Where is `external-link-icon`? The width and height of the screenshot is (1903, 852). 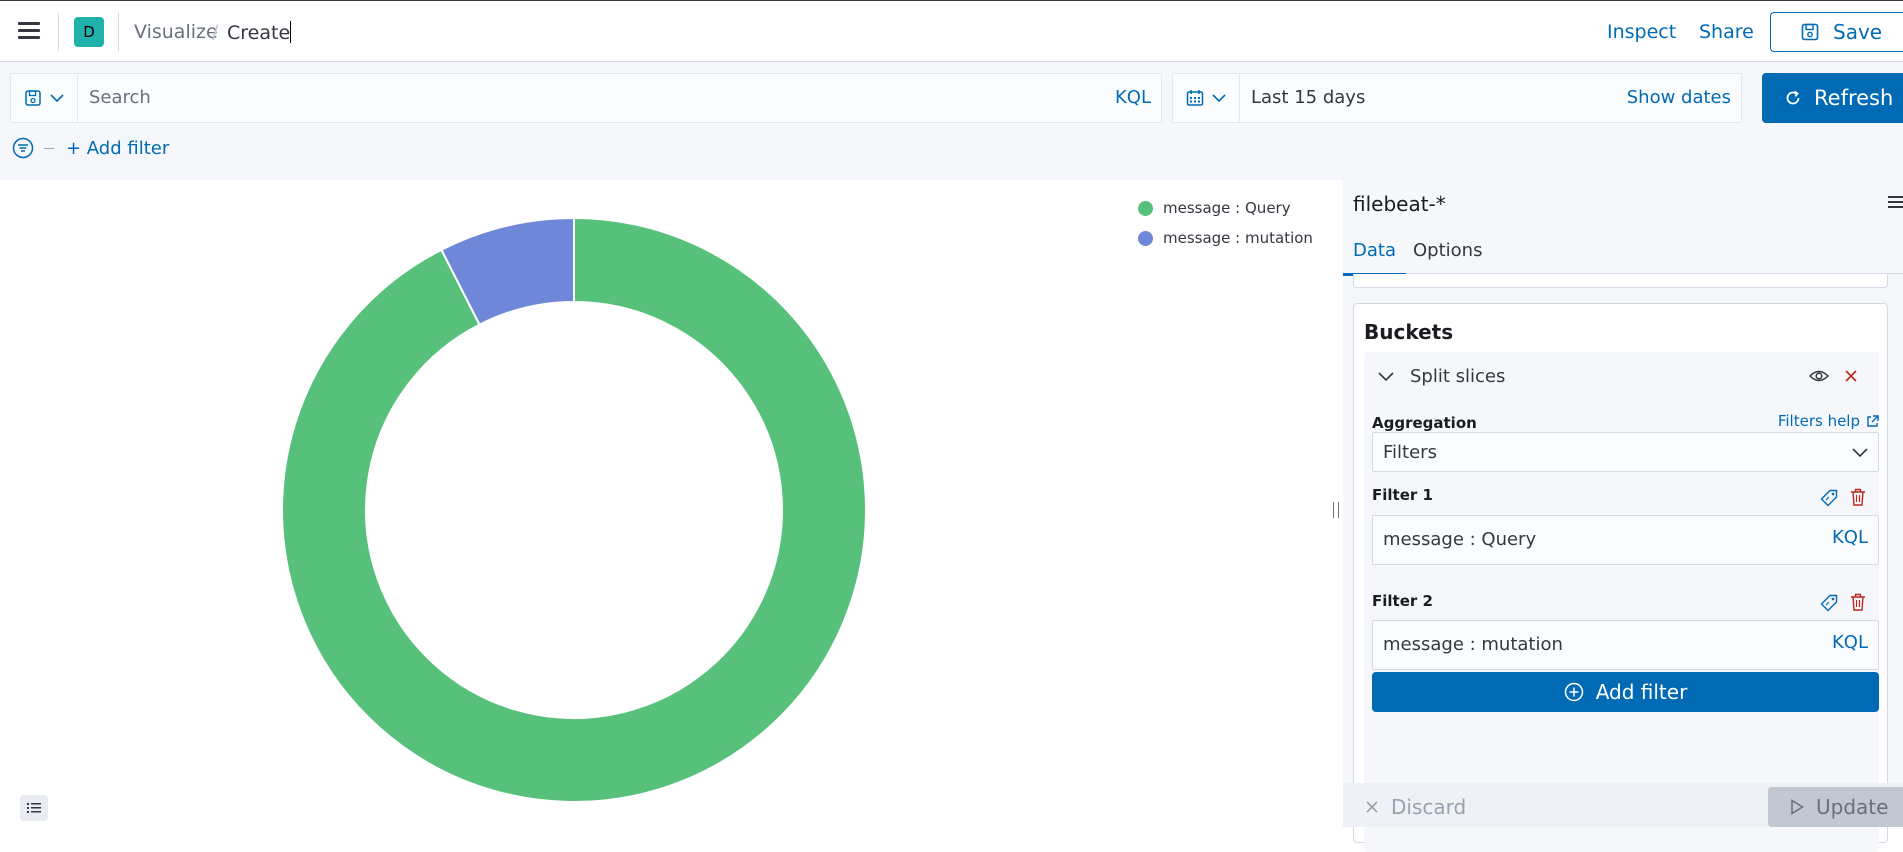
external-link-icon is located at coordinates (1873, 420).